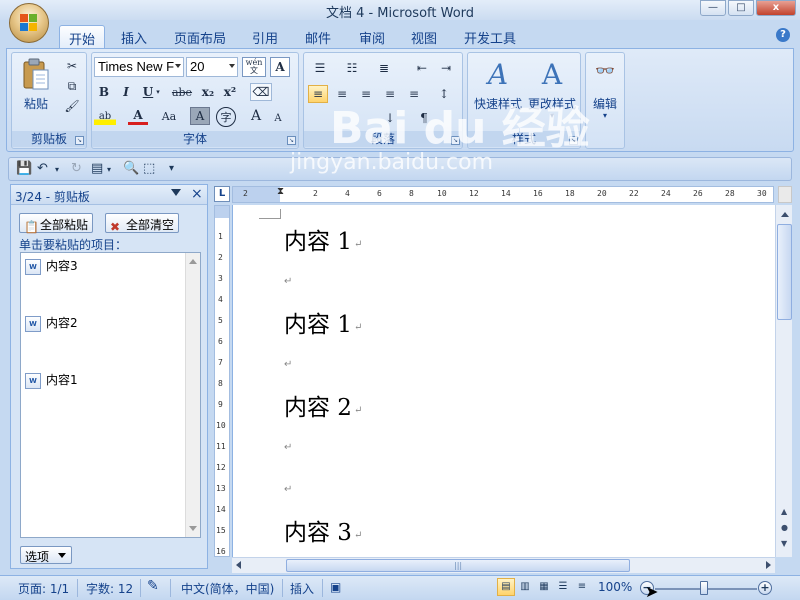 The image size is (800, 600). I want to click on align-right-icon: ≡, so click(366, 94).